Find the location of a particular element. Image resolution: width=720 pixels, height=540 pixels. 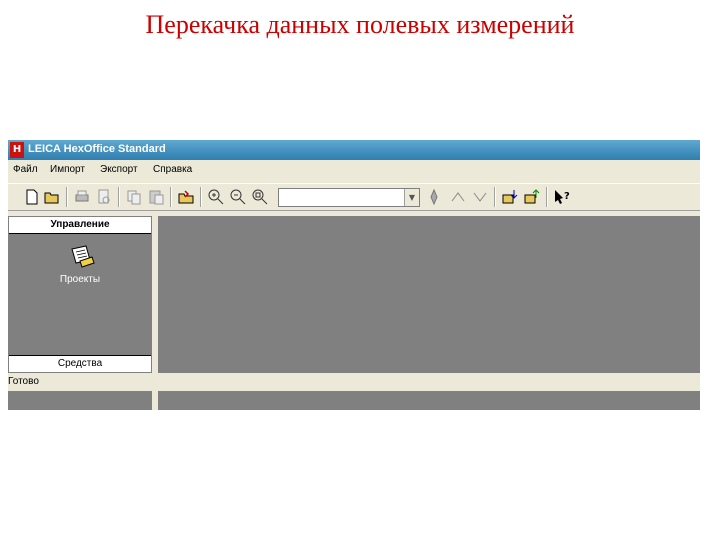

projects-icon is located at coordinates (81, 258).